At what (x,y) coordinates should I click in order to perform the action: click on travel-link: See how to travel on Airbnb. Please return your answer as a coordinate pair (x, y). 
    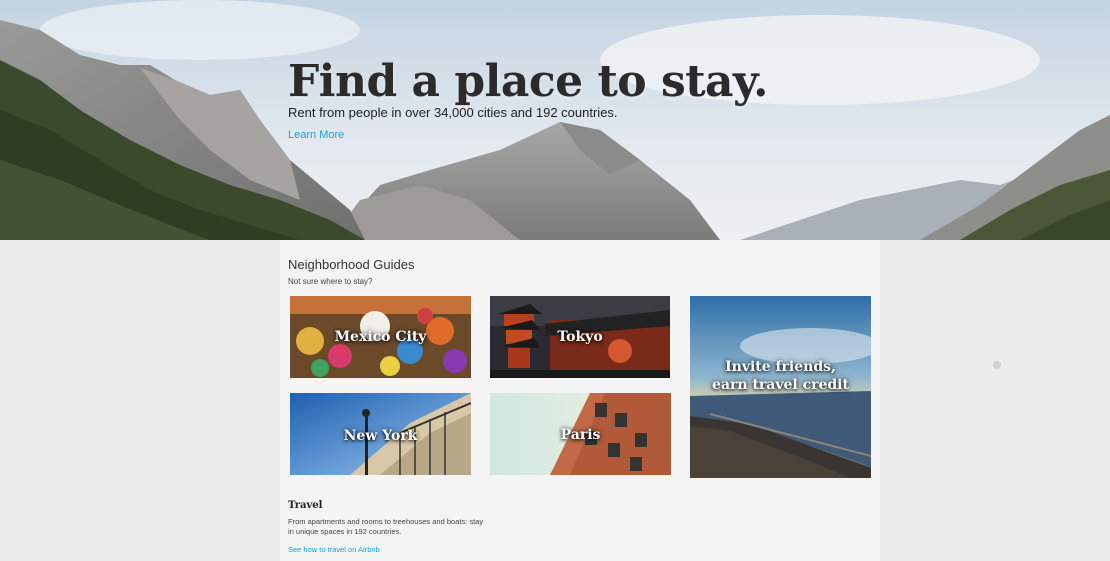
    Looking at the image, I should click on (334, 549).